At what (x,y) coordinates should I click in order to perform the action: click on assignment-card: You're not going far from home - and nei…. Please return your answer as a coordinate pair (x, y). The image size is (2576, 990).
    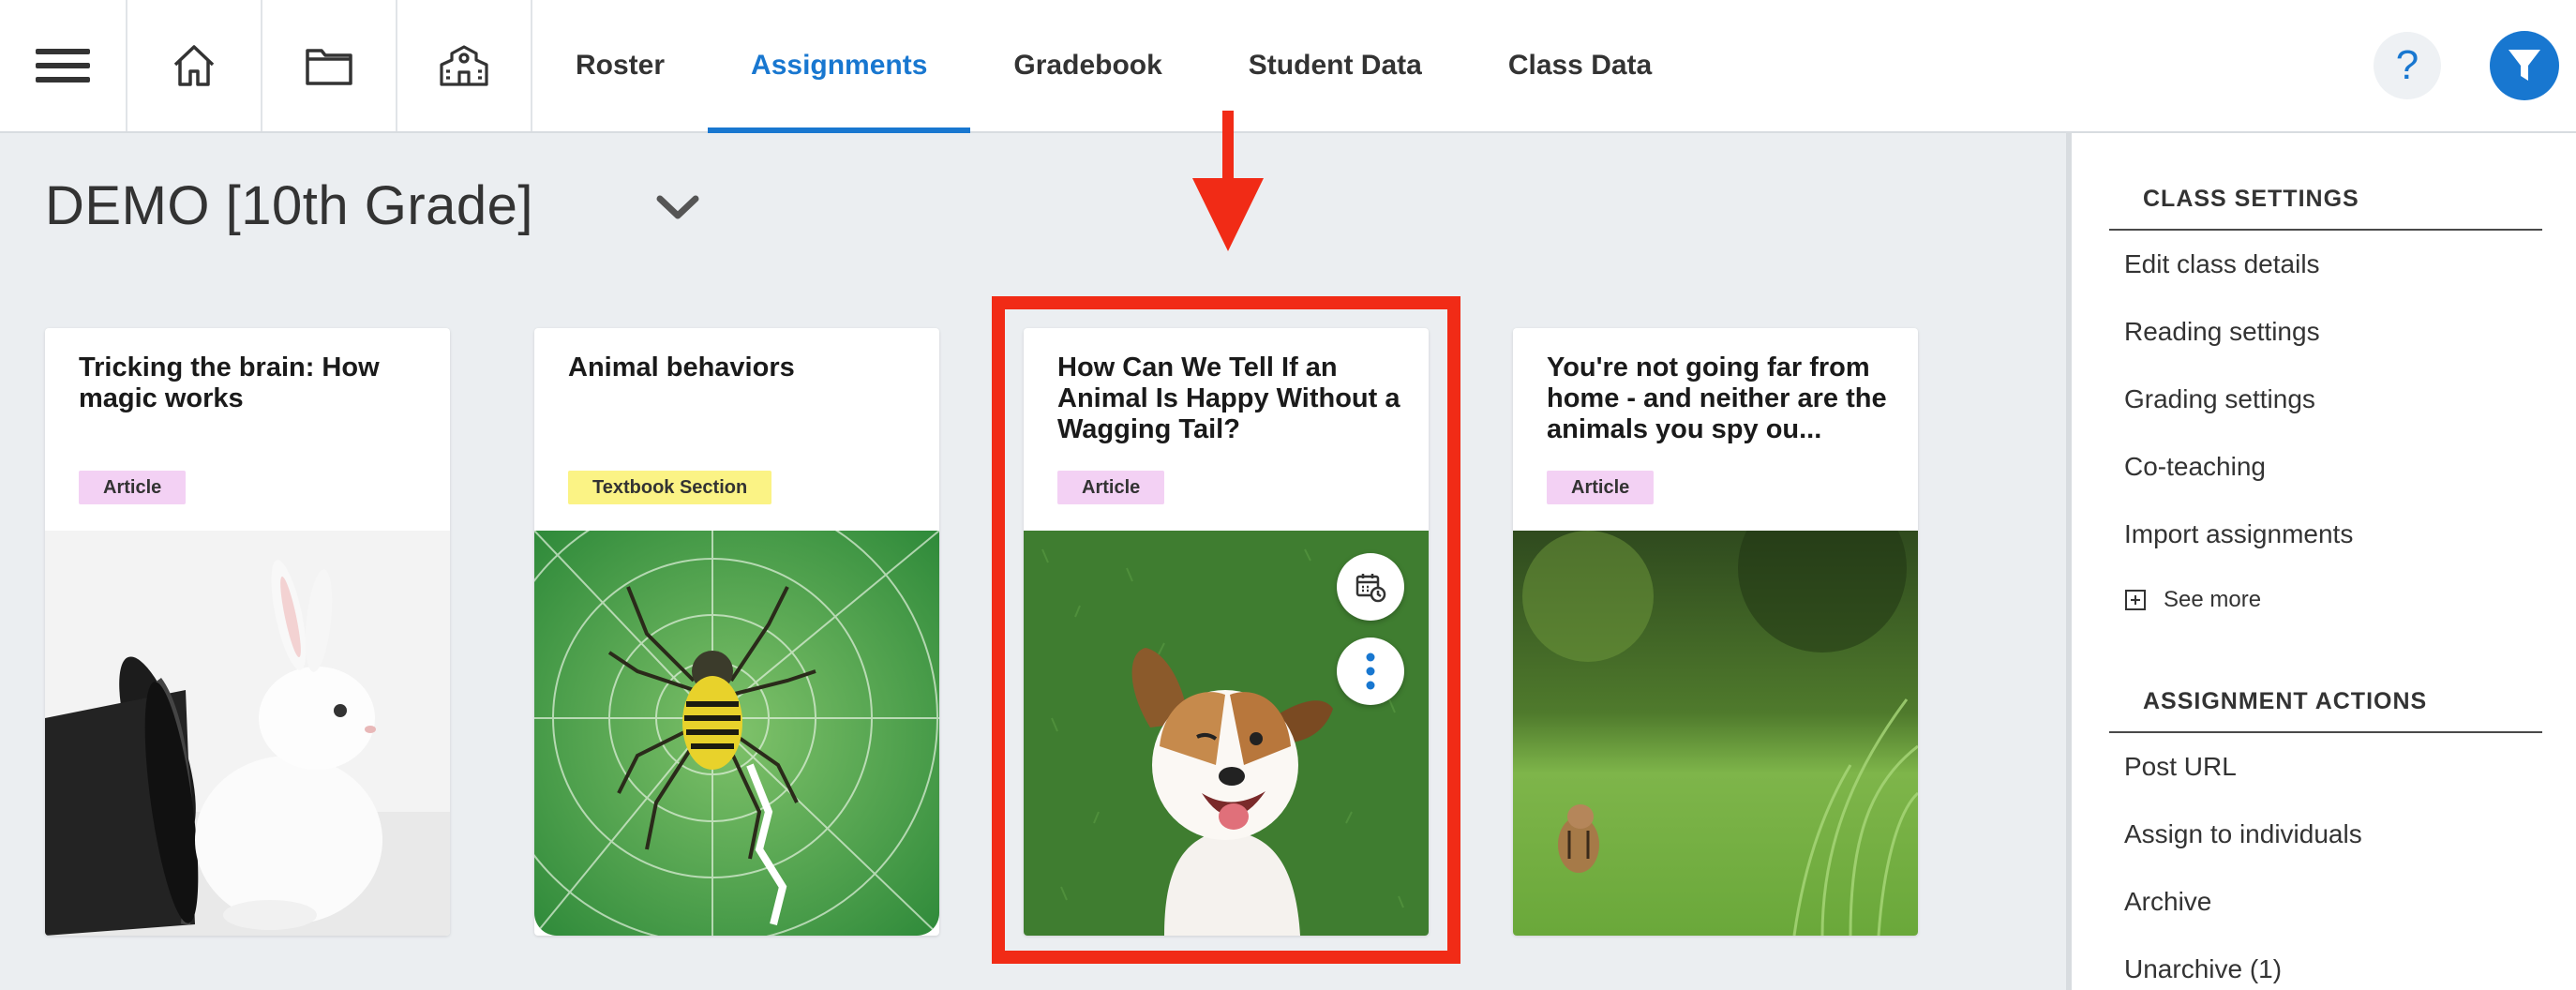
    Looking at the image, I should click on (1716, 632).